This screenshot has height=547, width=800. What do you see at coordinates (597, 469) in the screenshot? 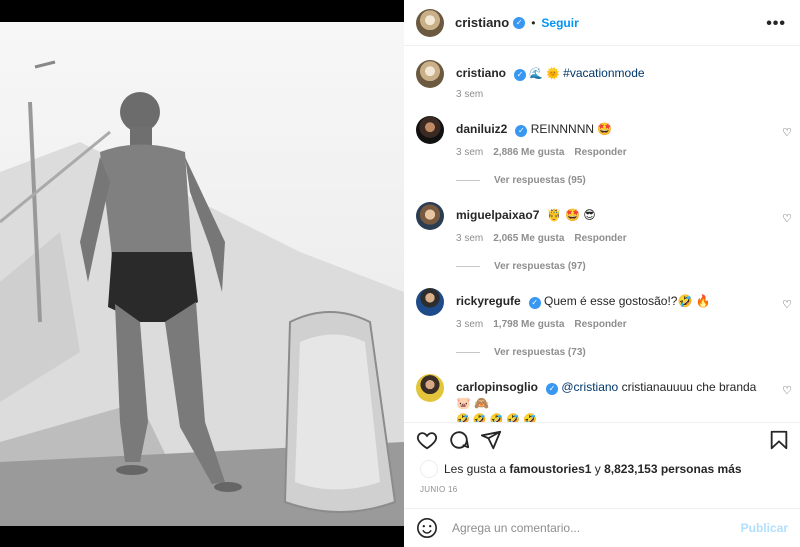
I see `likes-middle: y` at bounding box center [597, 469].